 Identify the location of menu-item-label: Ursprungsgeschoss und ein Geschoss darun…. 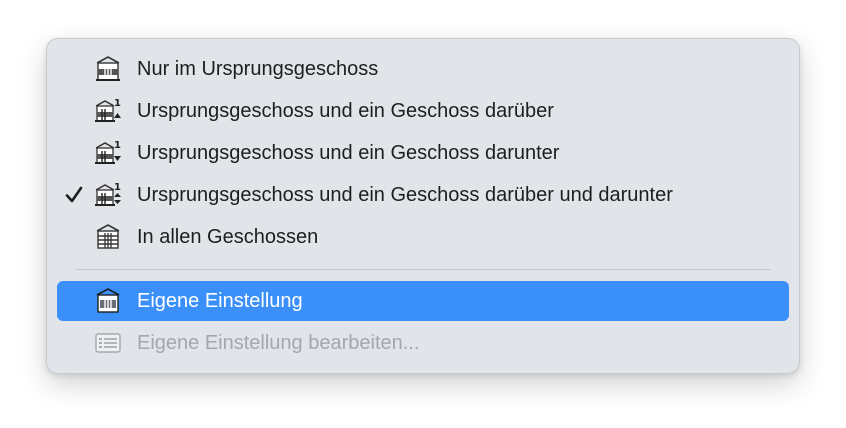
(348, 152).